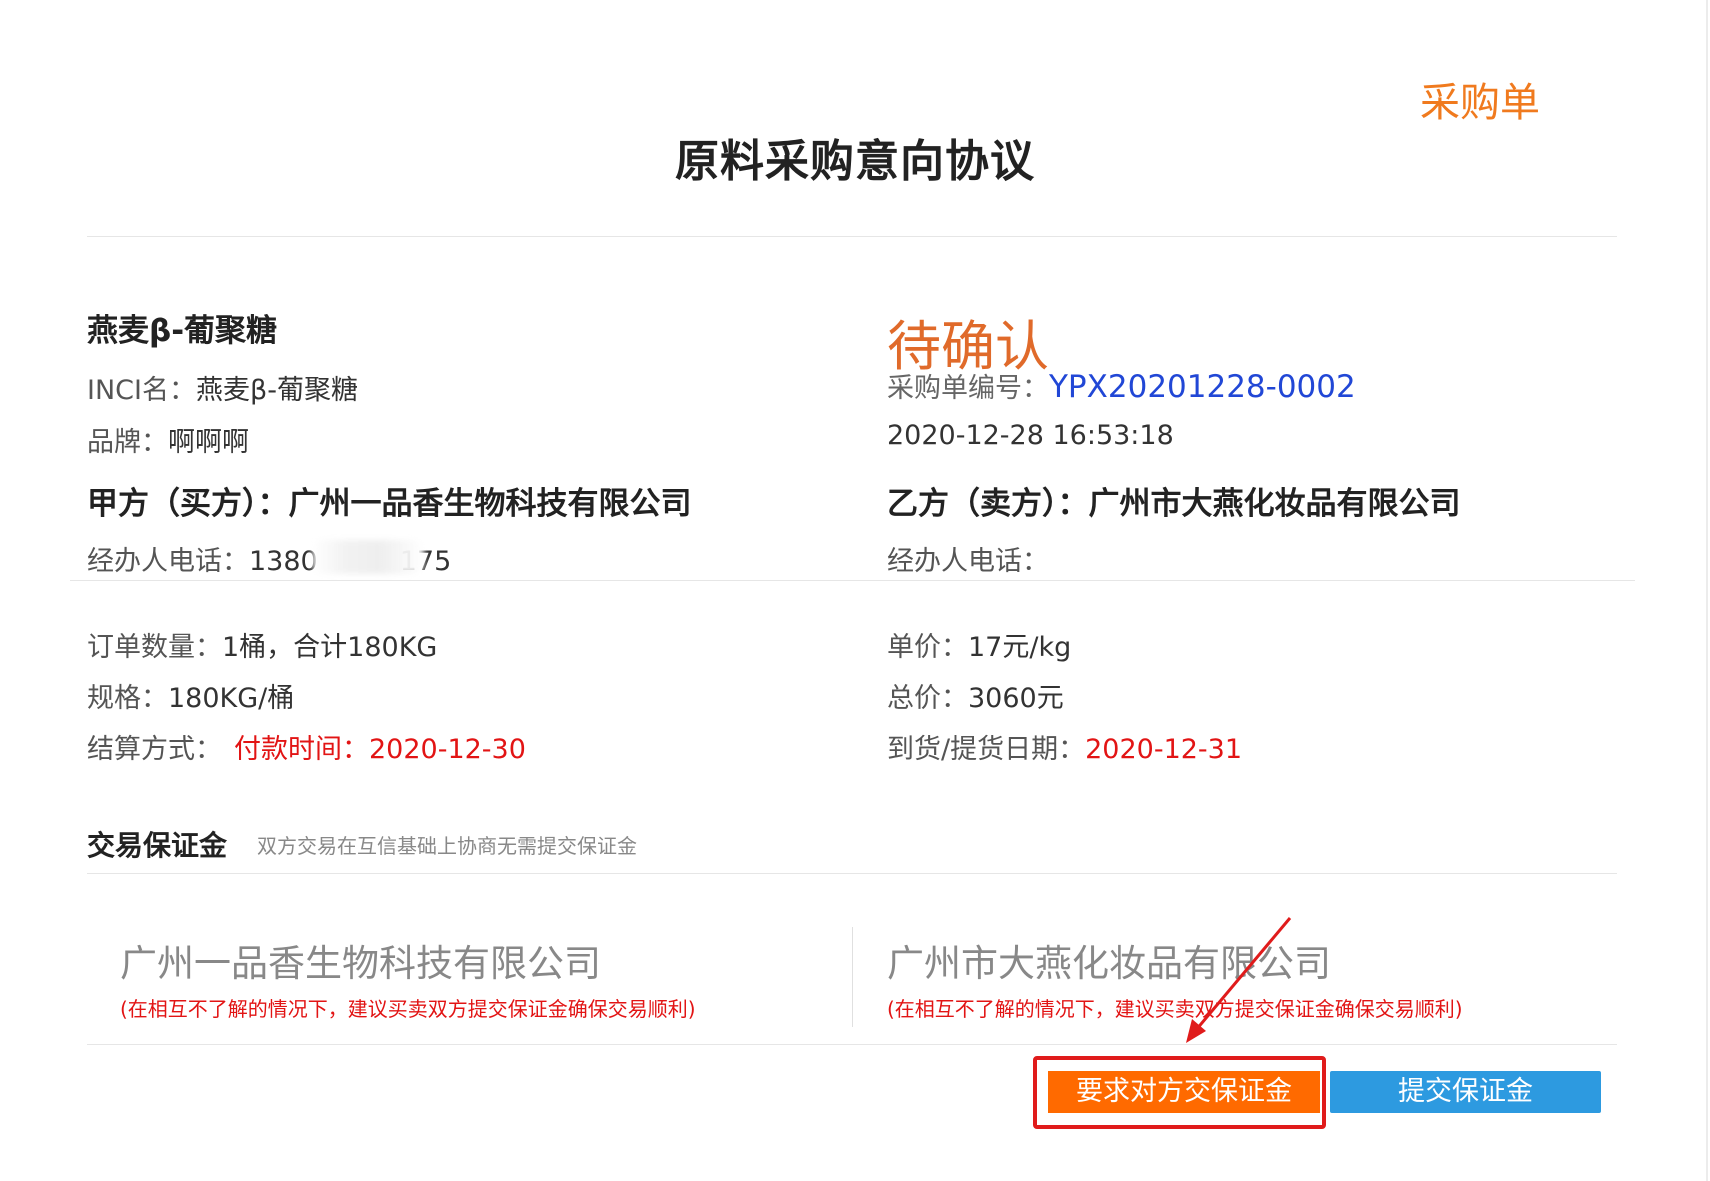  Describe the element at coordinates (447, 846) in the screenshot. I see `deposit-section-note: 双方交易在互信基础上协商无需提交保证金` at that location.